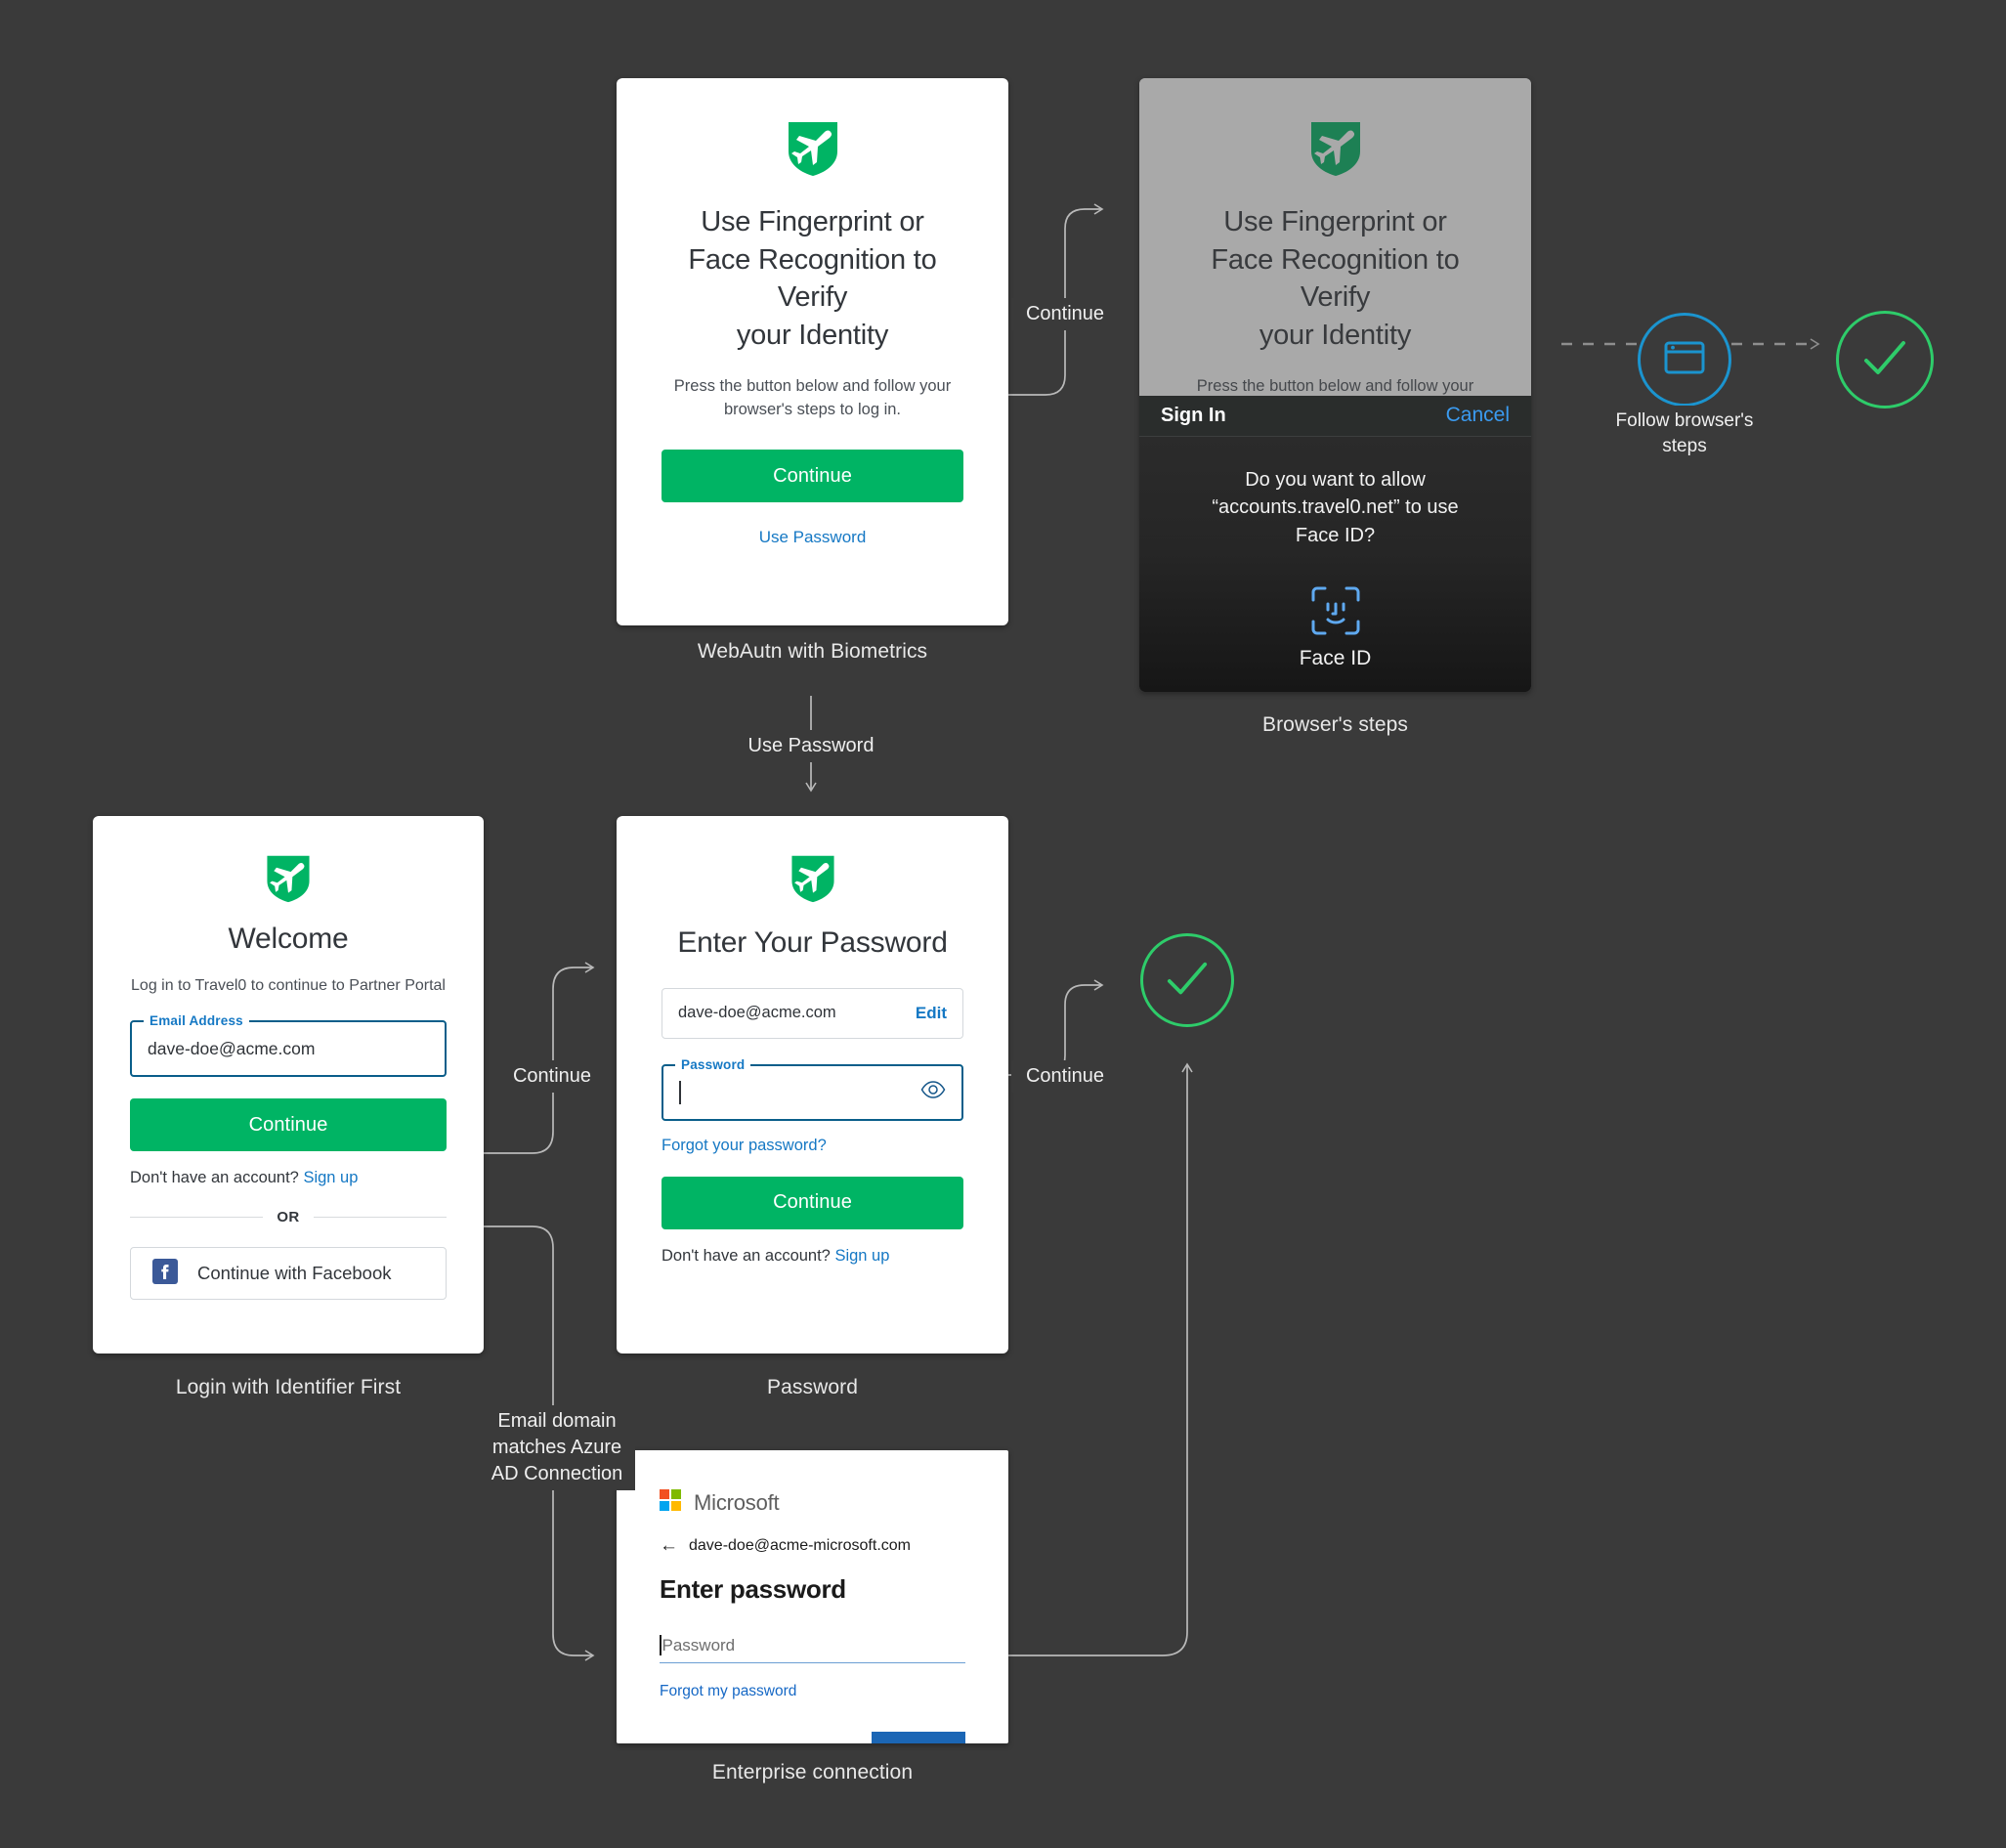  I want to click on or-divider: OR, so click(288, 1217).